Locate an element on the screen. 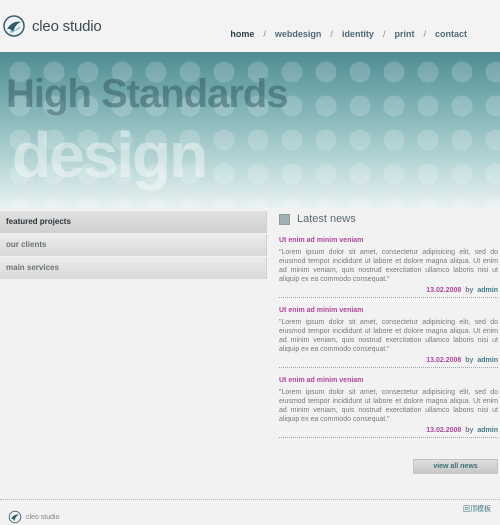 This screenshot has width=500, height=525. sidebar-item-our-clients: our clients is located at coordinates (133, 245).